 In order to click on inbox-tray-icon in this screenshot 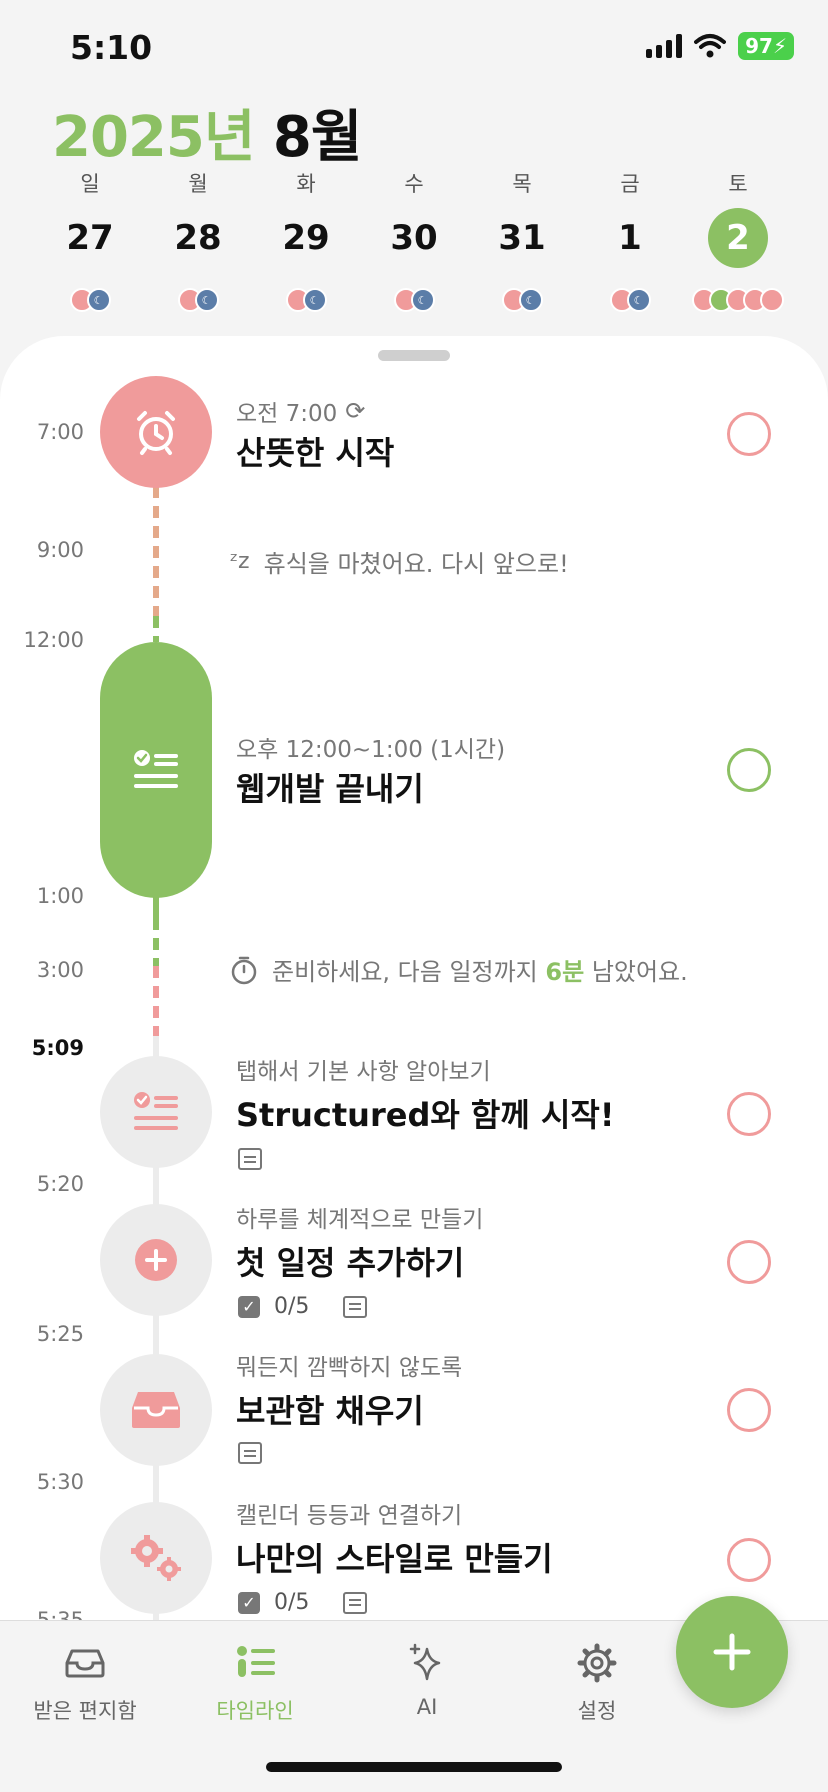, I will do `click(156, 1410)`.